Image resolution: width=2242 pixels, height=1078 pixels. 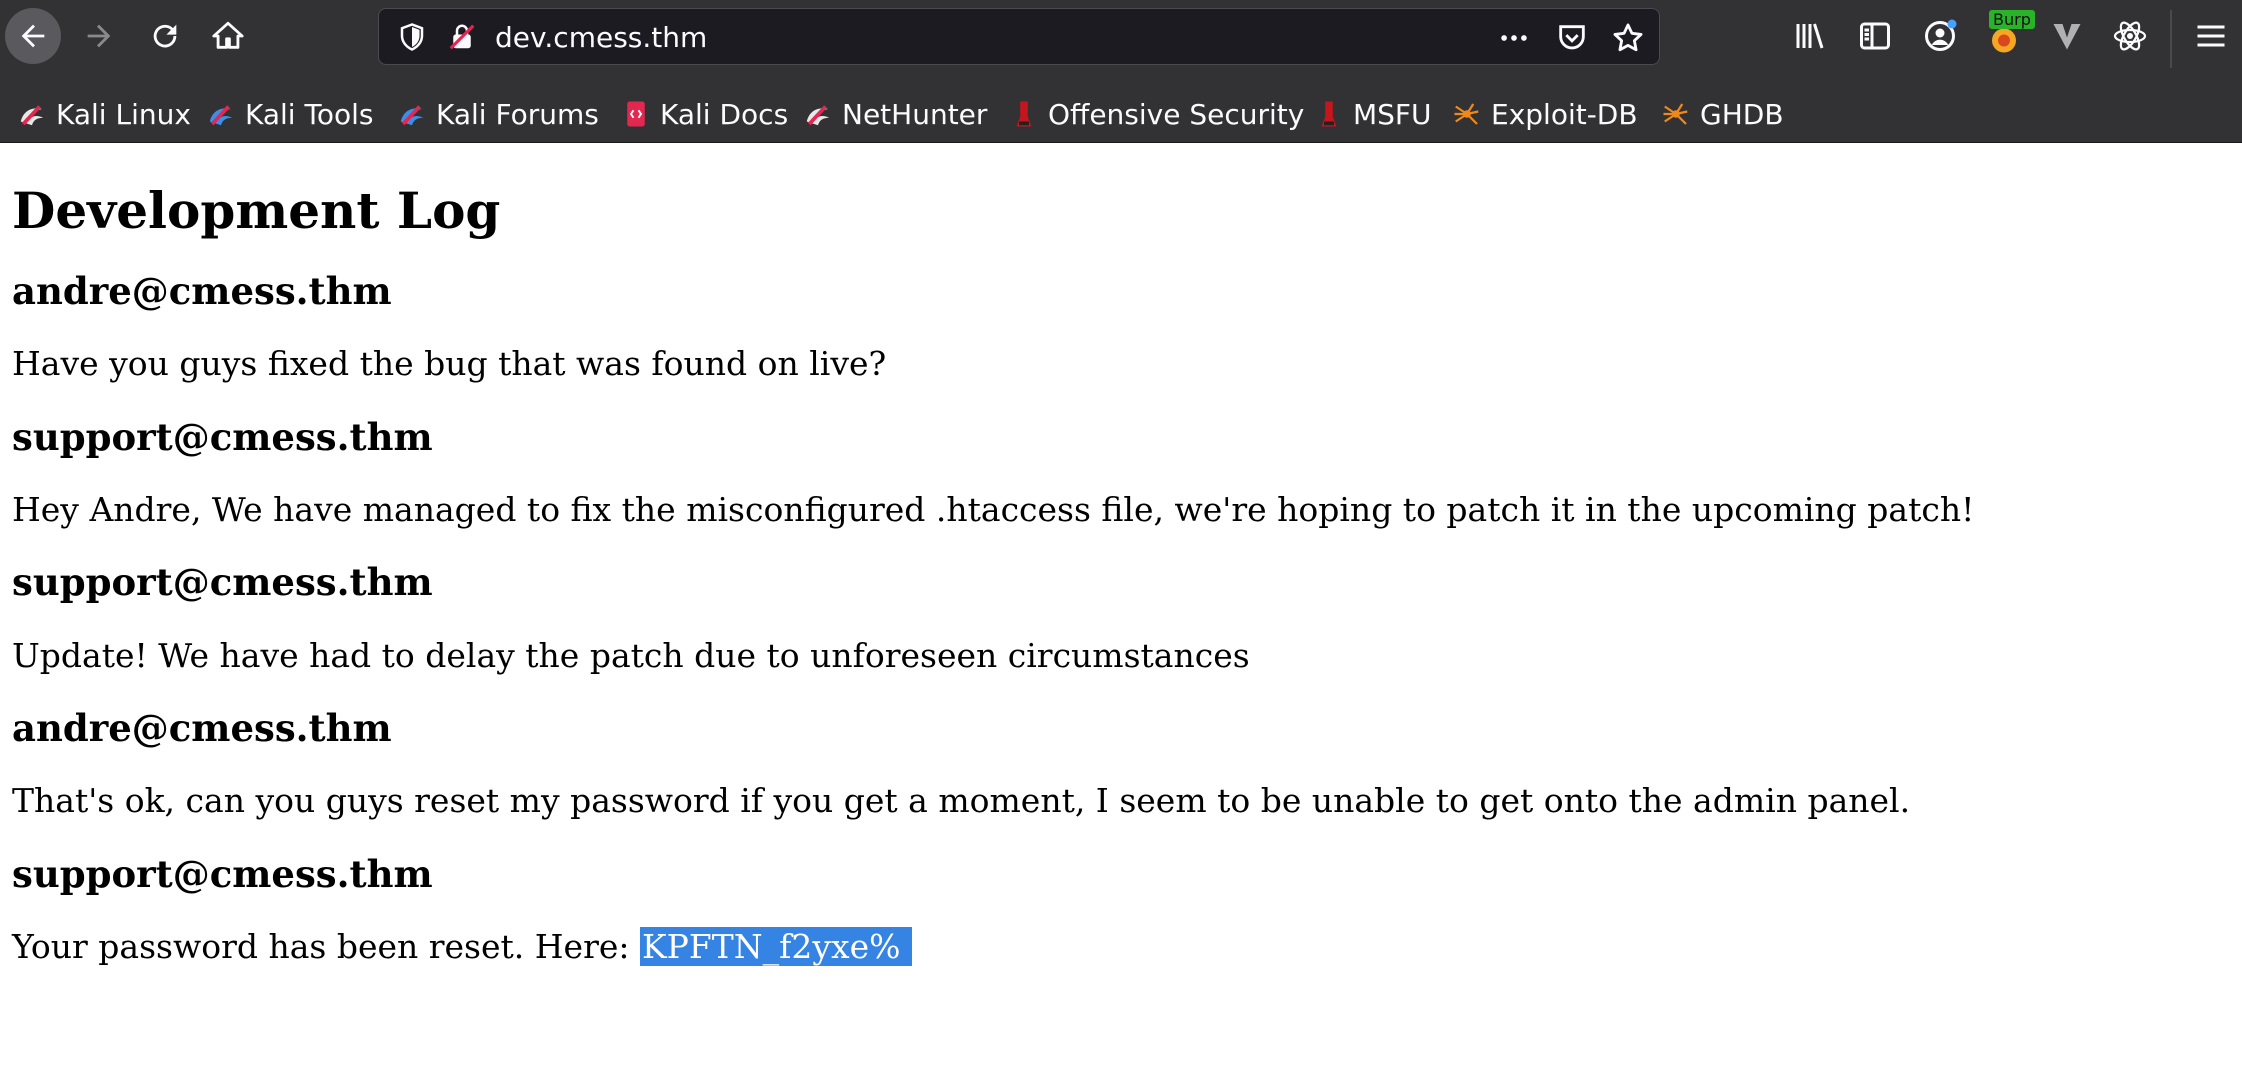 What do you see at coordinates (1466, 114) in the screenshot?
I see `exploit-db-spider-icon` at bounding box center [1466, 114].